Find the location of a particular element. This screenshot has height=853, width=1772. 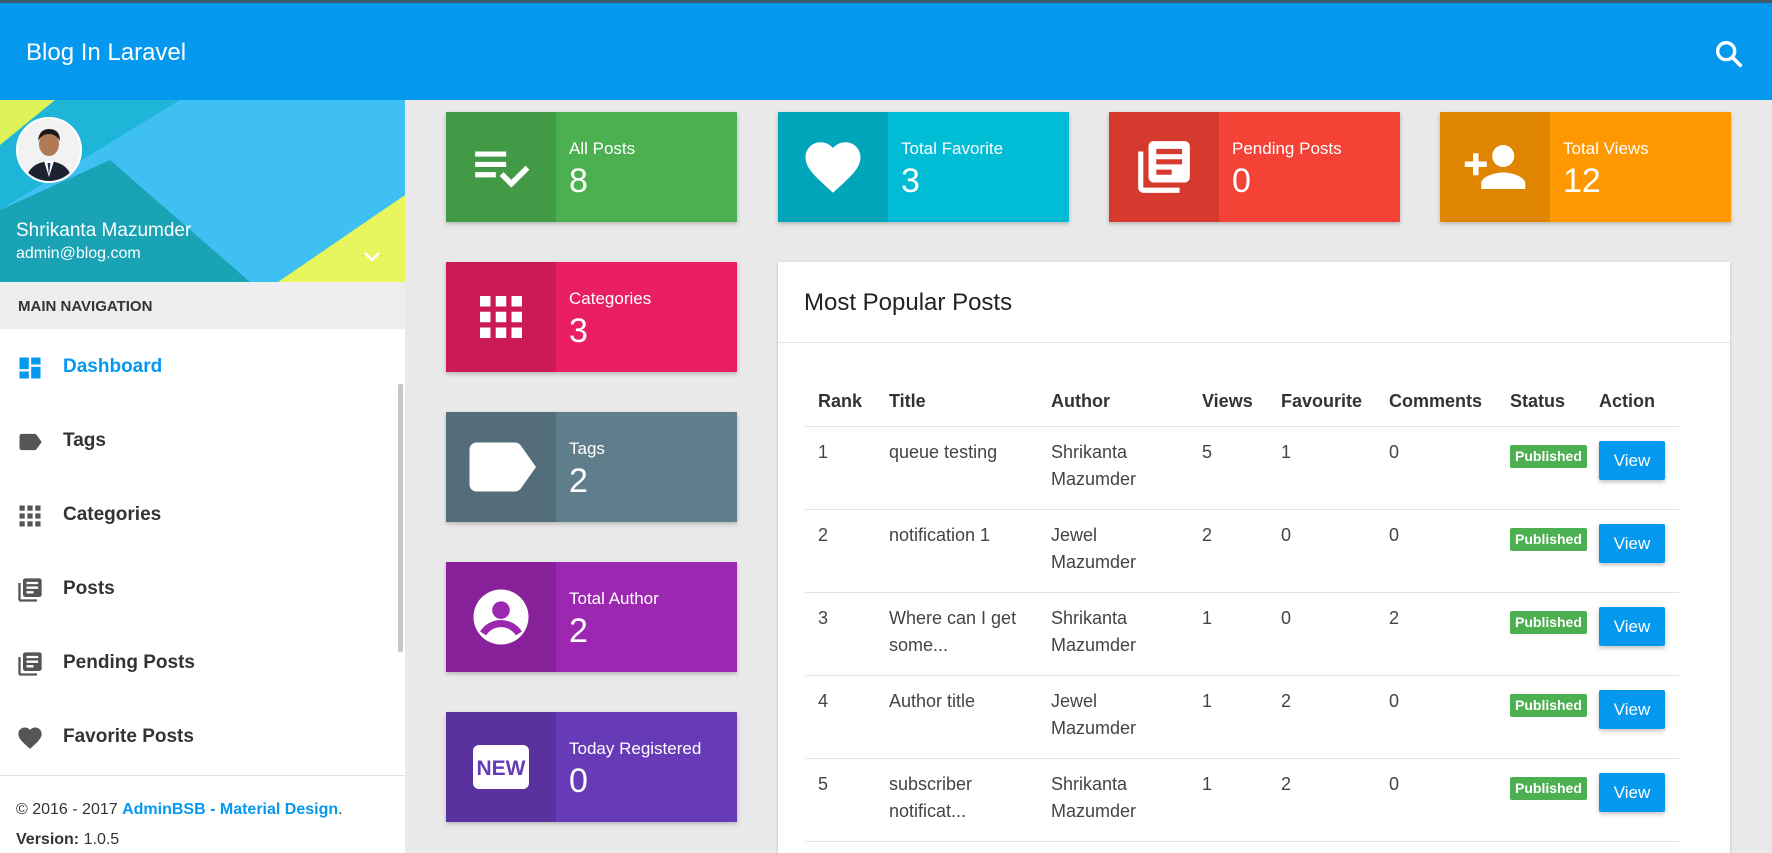

stat-card-total-views: Total Views 12 is located at coordinates (1585, 167).